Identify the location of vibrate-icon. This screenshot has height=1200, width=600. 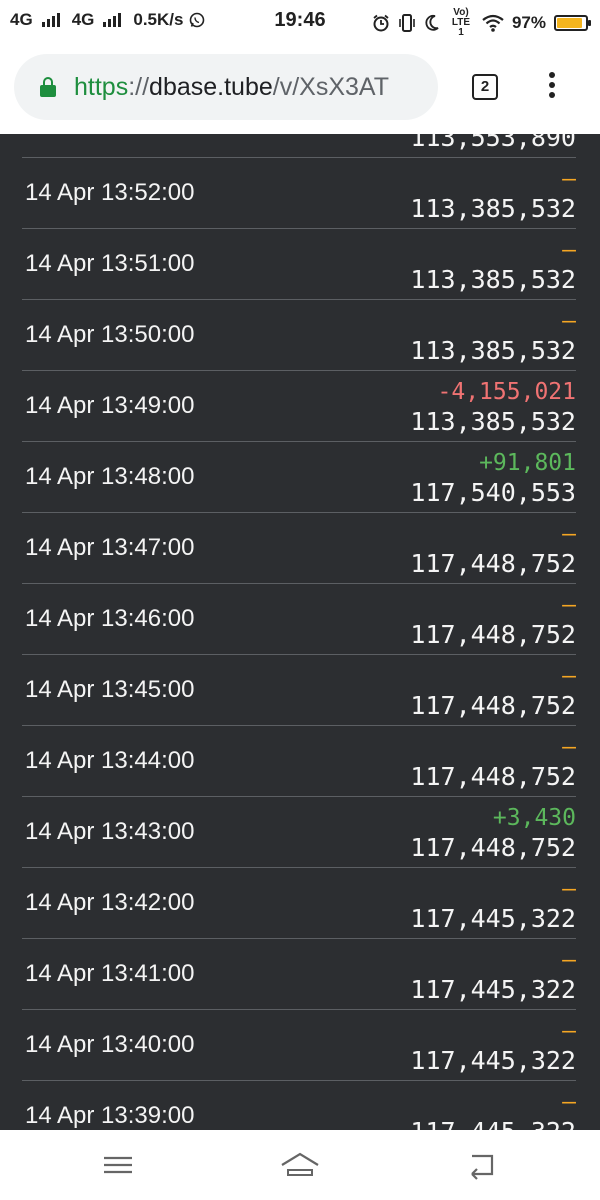
(407, 23).